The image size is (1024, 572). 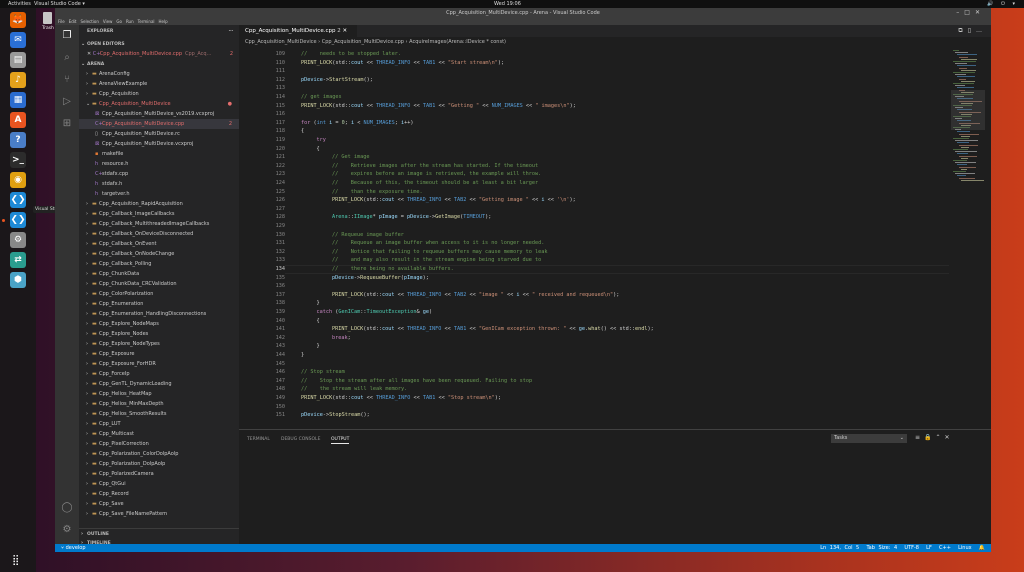 I want to click on tree-item: › ▬ ArenaViewExample, so click(x=159, y=84).